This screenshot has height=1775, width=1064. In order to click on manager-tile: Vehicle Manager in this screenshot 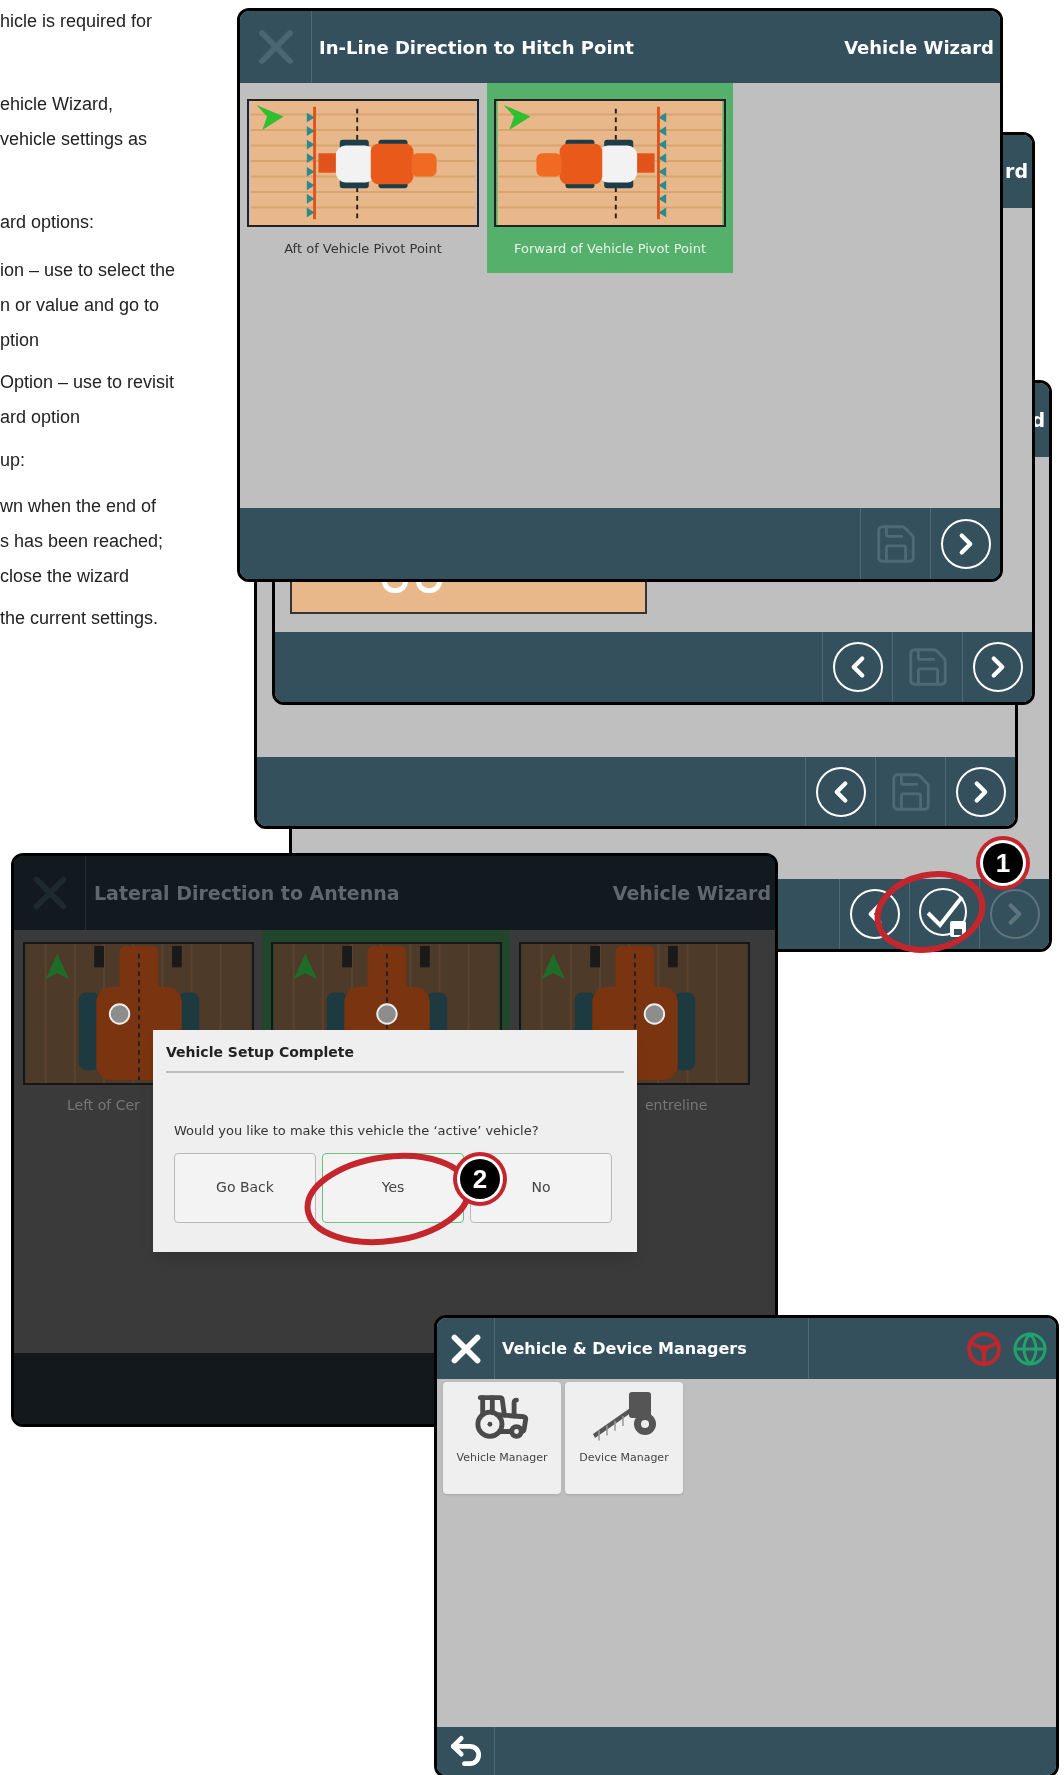, I will do `click(502, 1438)`.